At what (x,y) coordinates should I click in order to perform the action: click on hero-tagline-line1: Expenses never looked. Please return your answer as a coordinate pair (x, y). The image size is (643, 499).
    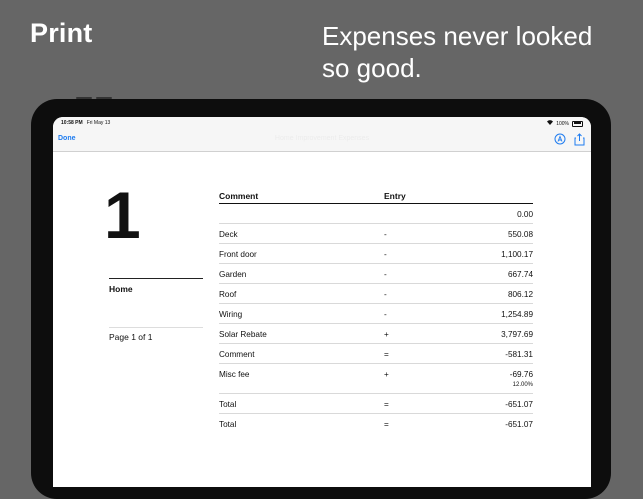
    Looking at the image, I should click on (457, 36).